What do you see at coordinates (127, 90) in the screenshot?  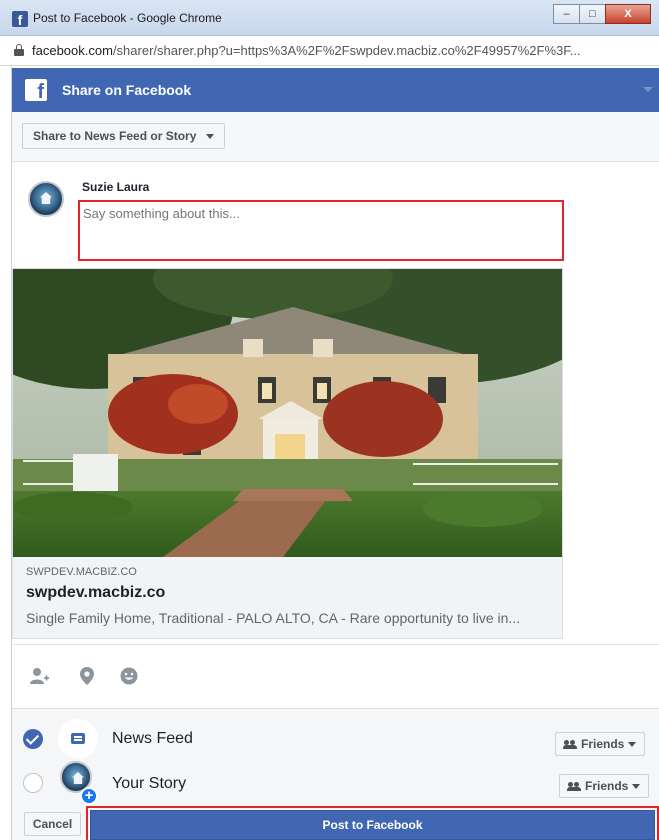 I see `page-title: Share on Facebook` at bounding box center [127, 90].